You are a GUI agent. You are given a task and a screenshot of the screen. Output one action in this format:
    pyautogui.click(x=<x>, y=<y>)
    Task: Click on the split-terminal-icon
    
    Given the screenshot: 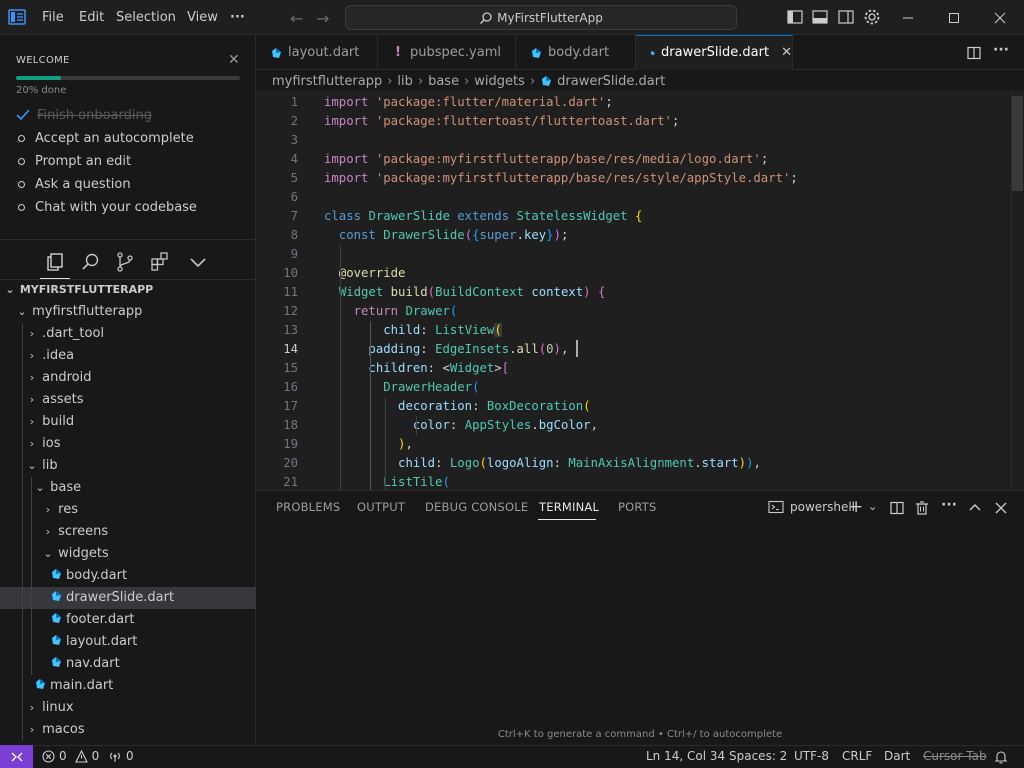 What is the action you would take?
    pyautogui.click(x=897, y=508)
    